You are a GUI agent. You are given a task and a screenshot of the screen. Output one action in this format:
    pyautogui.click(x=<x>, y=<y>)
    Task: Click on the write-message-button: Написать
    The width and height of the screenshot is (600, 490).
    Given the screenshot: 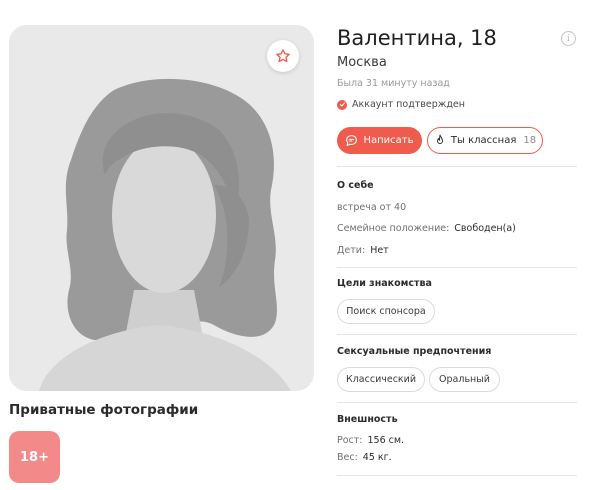 What is the action you would take?
    pyautogui.click(x=379, y=140)
    